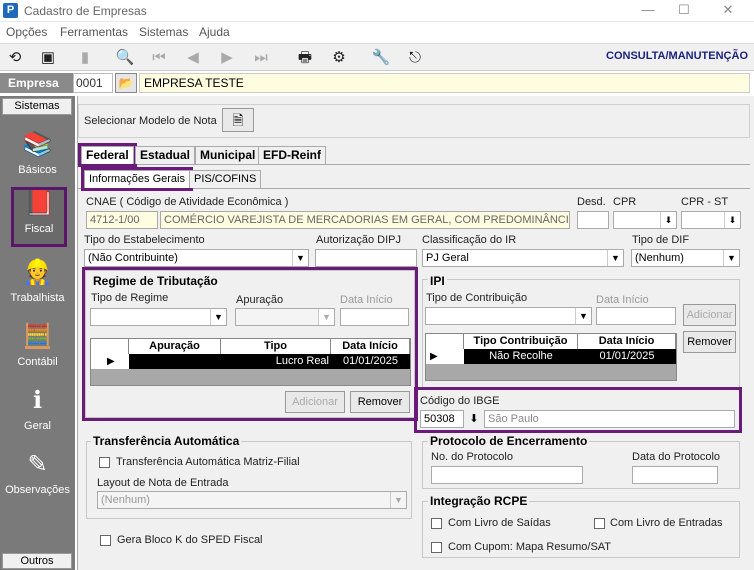 This screenshot has width=754, height=570. I want to click on table-cell: Não Recolhe, so click(521, 356).